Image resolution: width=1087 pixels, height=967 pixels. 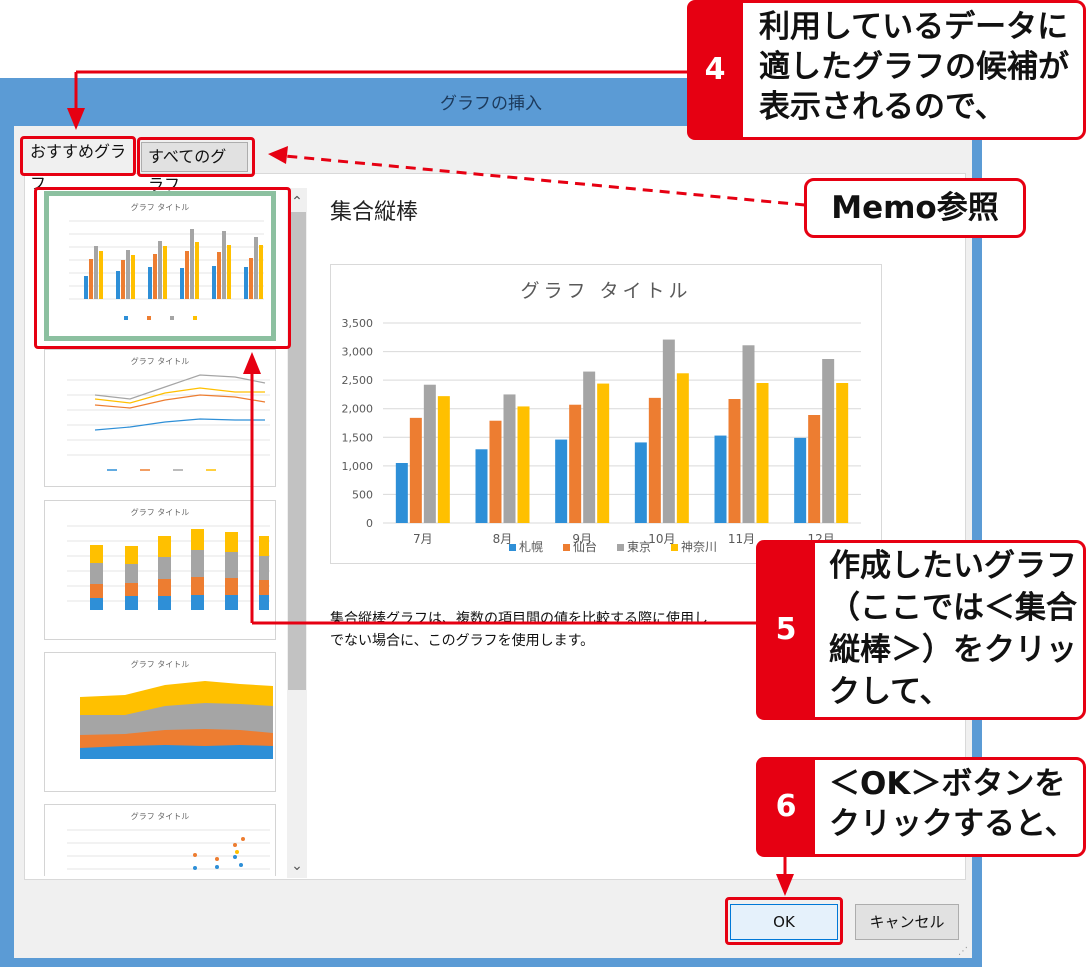 What do you see at coordinates (915, 208) in the screenshot?
I see `memo-callout: Memo参照` at bounding box center [915, 208].